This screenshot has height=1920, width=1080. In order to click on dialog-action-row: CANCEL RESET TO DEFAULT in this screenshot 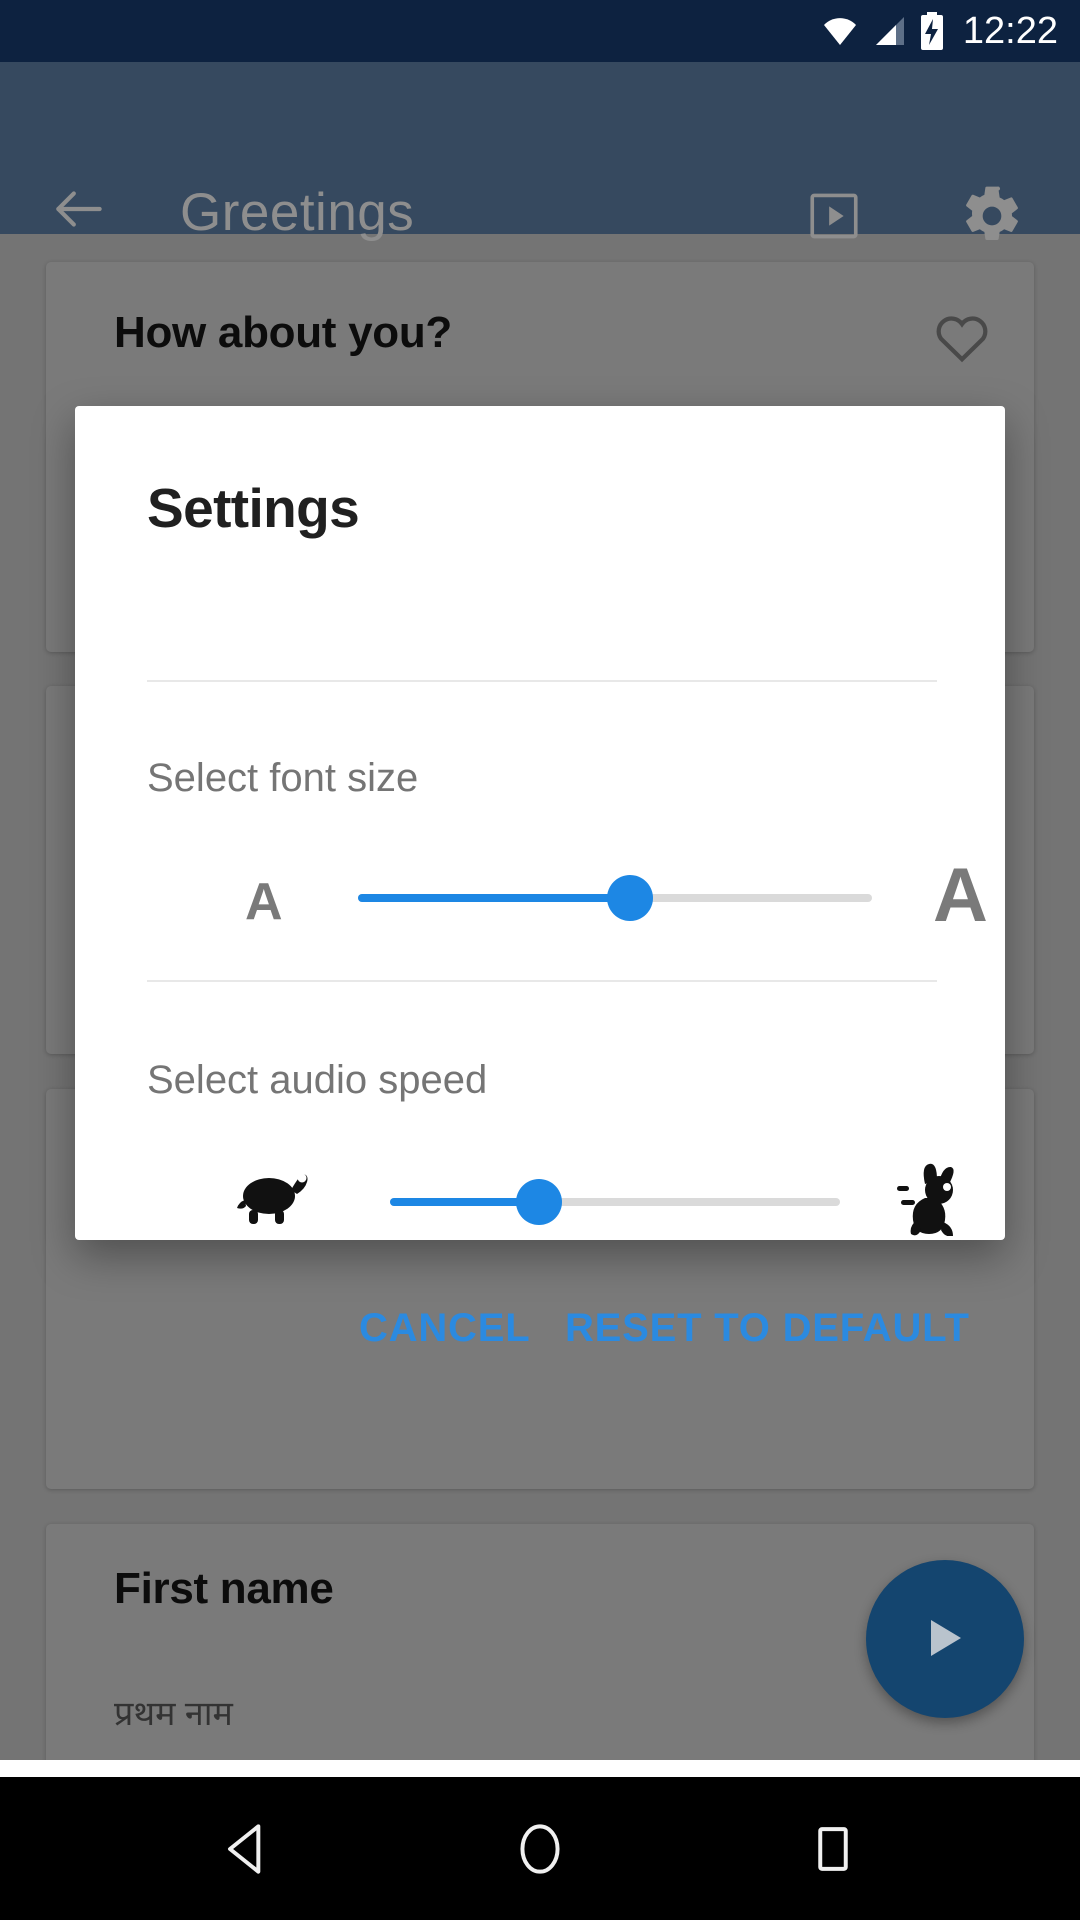, I will do `click(540, 1351)`.